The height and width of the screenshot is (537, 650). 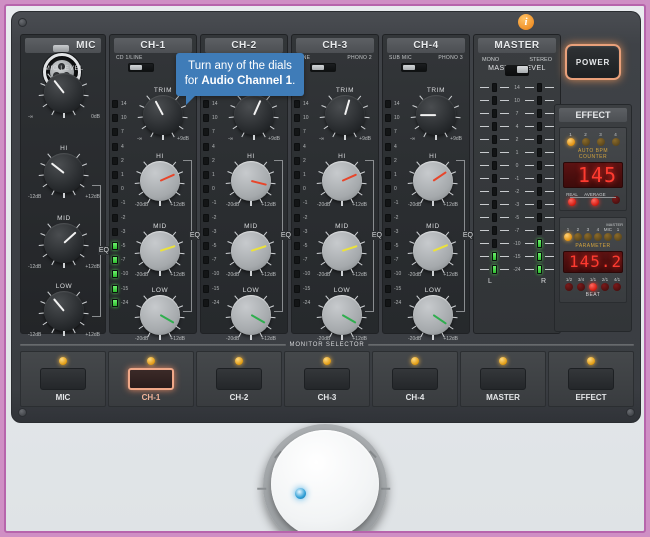 I want to click on mic-knob-mic-level-dial, so click(x=64, y=95).